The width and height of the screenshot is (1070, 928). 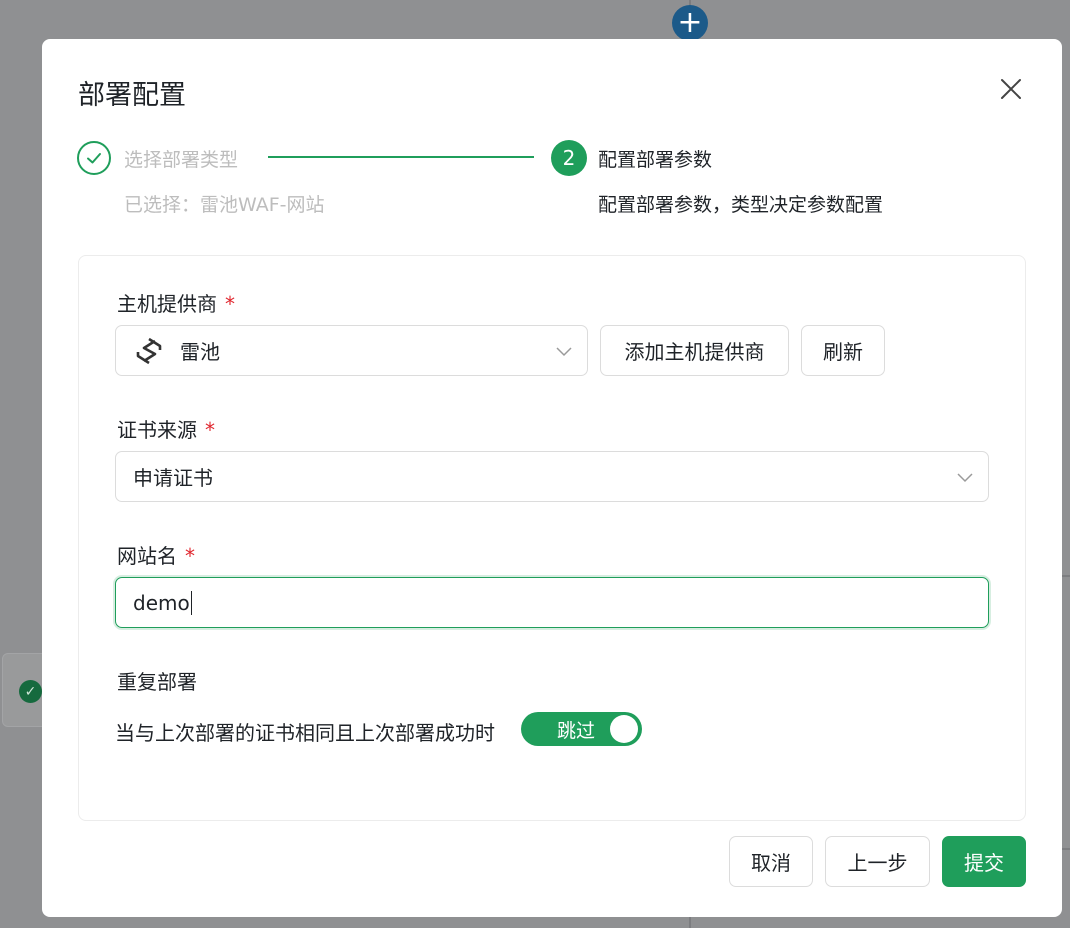 I want to click on host-provider-value: 雷池, so click(x=200, y=352).